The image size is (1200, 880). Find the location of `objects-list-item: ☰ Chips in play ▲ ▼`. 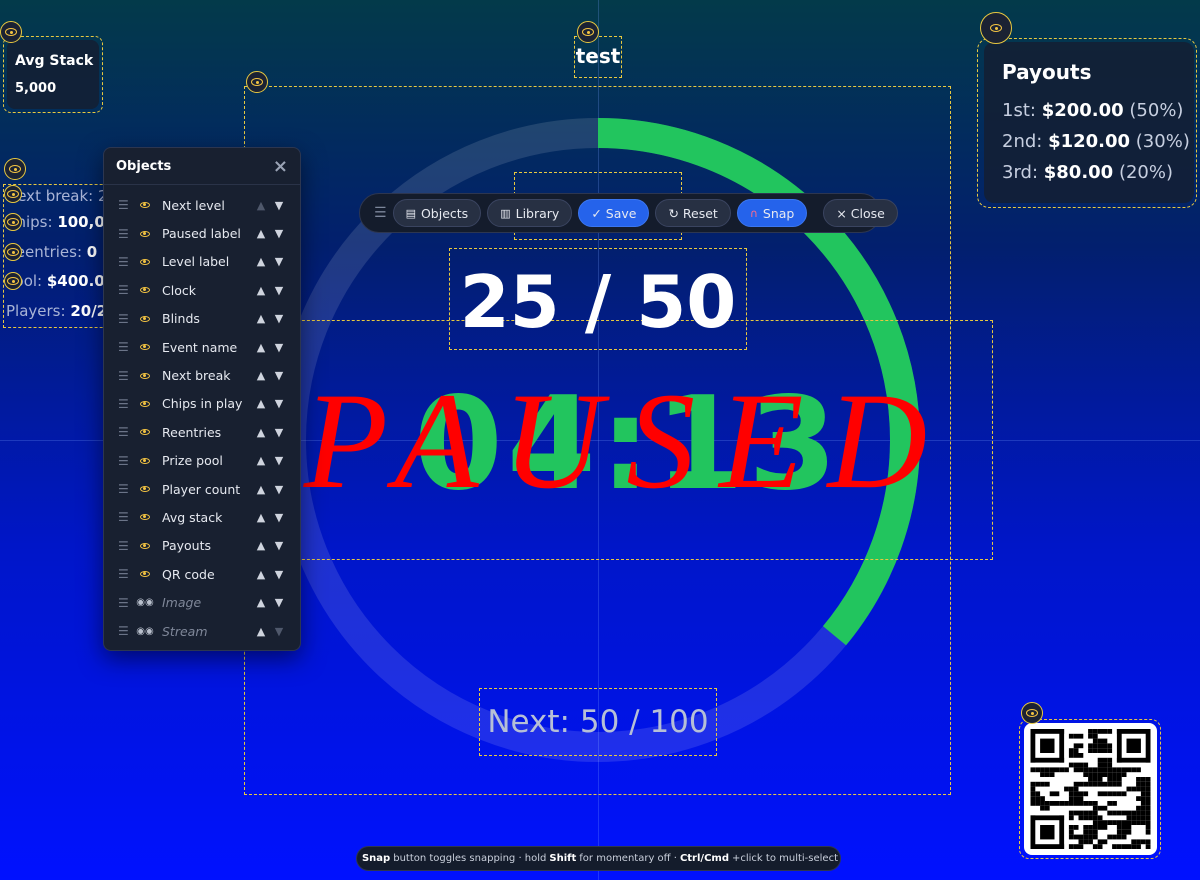

objects-list-item: ☰ Chips in play ▲ ▼ is located at coordinates (202, 404).